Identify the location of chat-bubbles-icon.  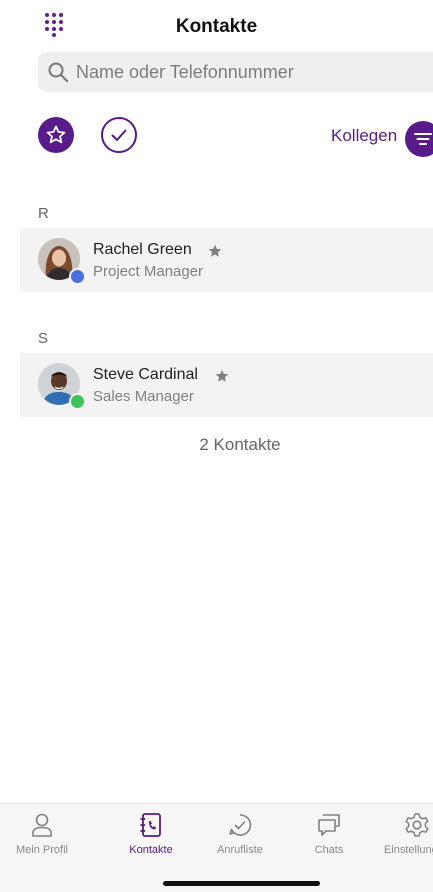
(329, 825).